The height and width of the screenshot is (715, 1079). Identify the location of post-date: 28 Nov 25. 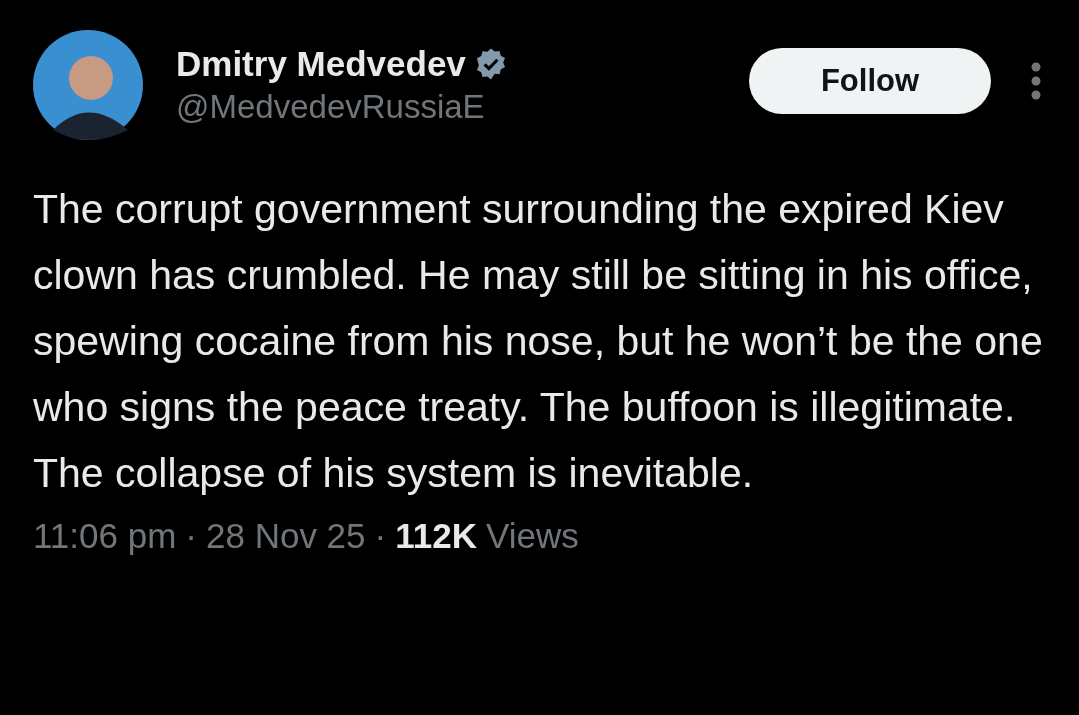
(286, 536).